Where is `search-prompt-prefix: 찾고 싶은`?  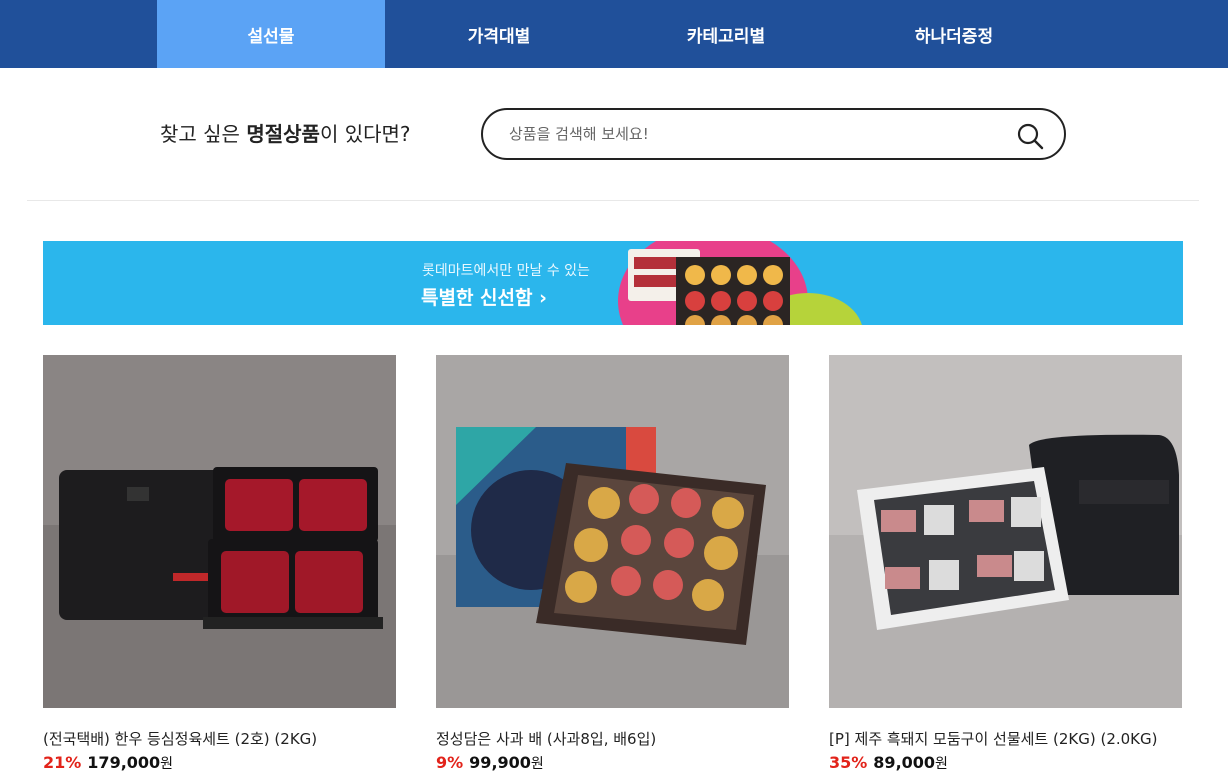
search-prompt-prefix: 찾고 싶은 is located at coordinates (203, 134).